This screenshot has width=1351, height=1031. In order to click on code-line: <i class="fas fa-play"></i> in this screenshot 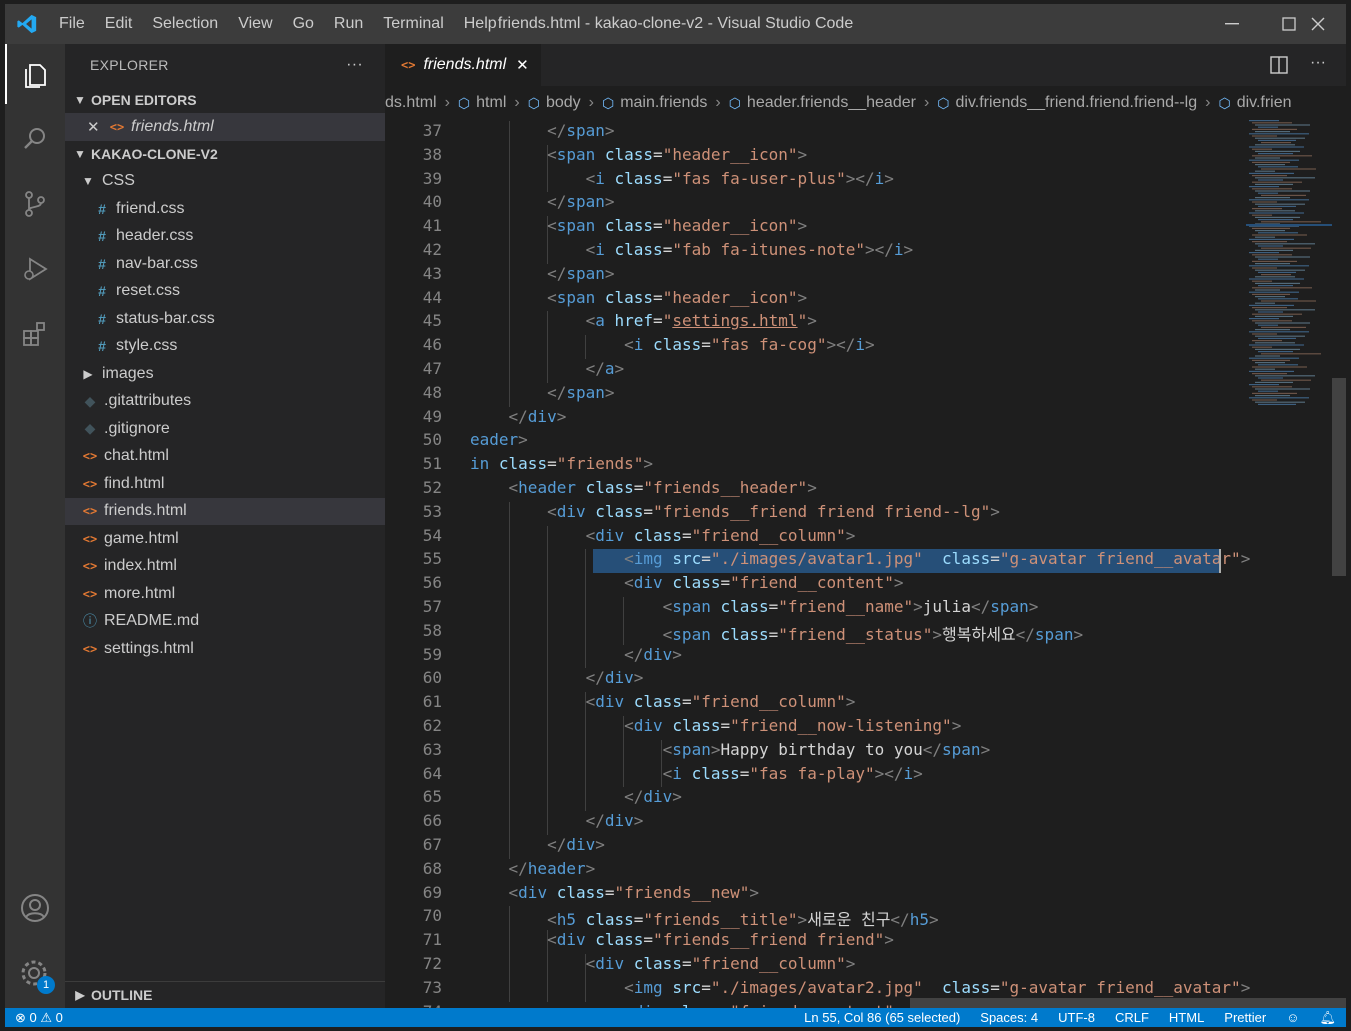, I will do `click(696, 773)`.